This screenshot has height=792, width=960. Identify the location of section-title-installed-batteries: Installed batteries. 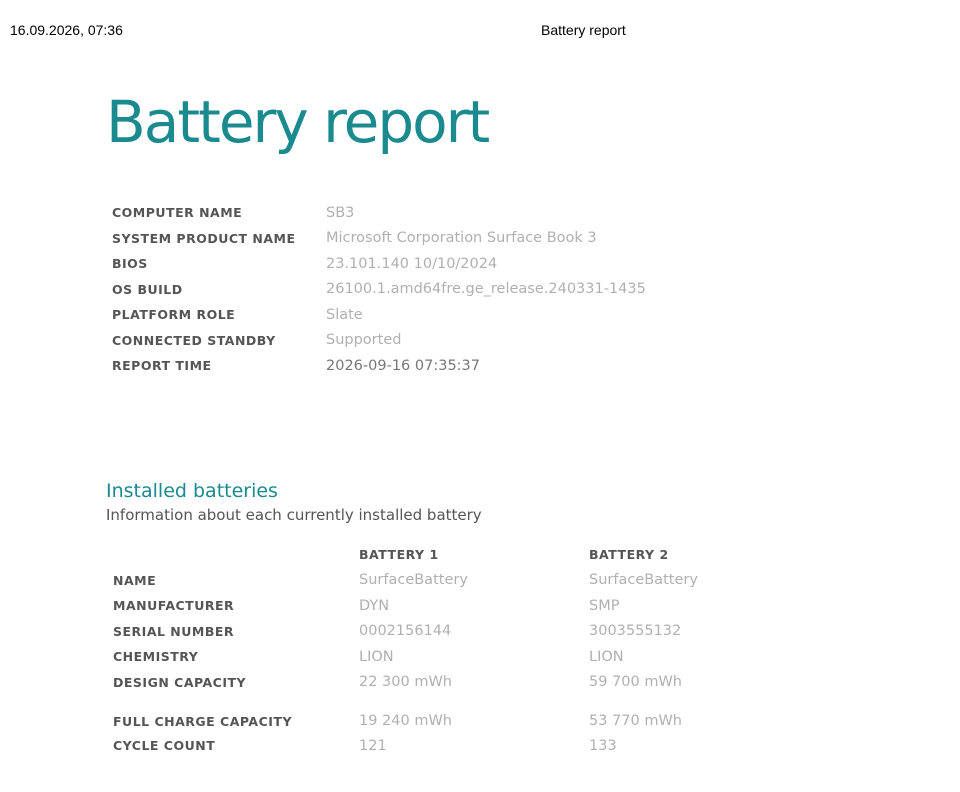
(192, 491).